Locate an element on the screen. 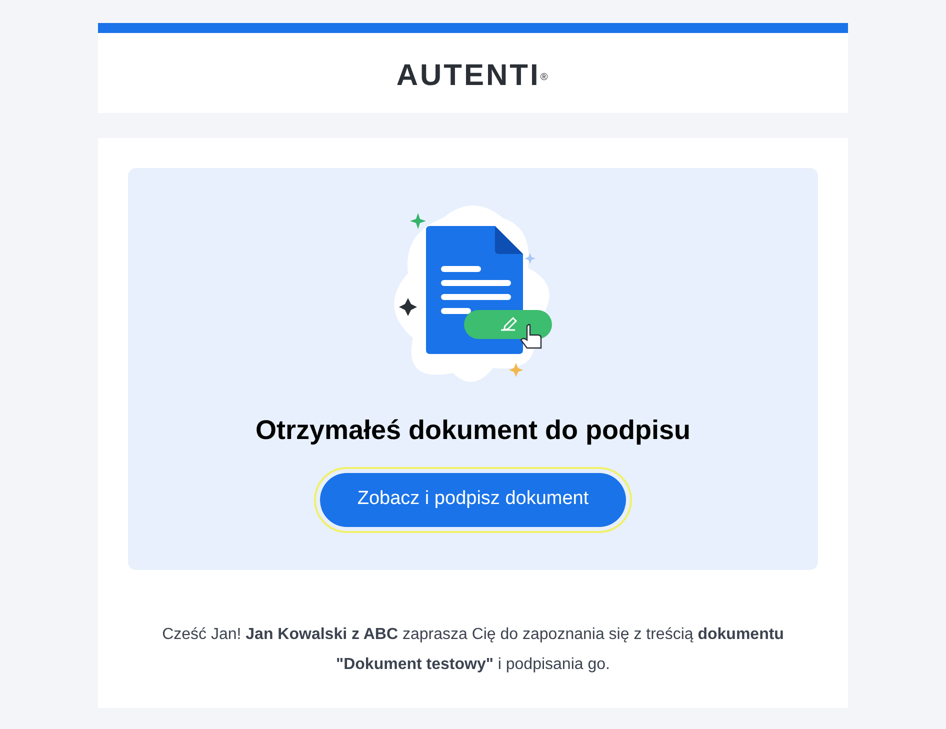 Image resolution: width=946 pixels, height=729 pixels. logo: AUTENTI$^{®}$ is located at coordinates (473, 76).